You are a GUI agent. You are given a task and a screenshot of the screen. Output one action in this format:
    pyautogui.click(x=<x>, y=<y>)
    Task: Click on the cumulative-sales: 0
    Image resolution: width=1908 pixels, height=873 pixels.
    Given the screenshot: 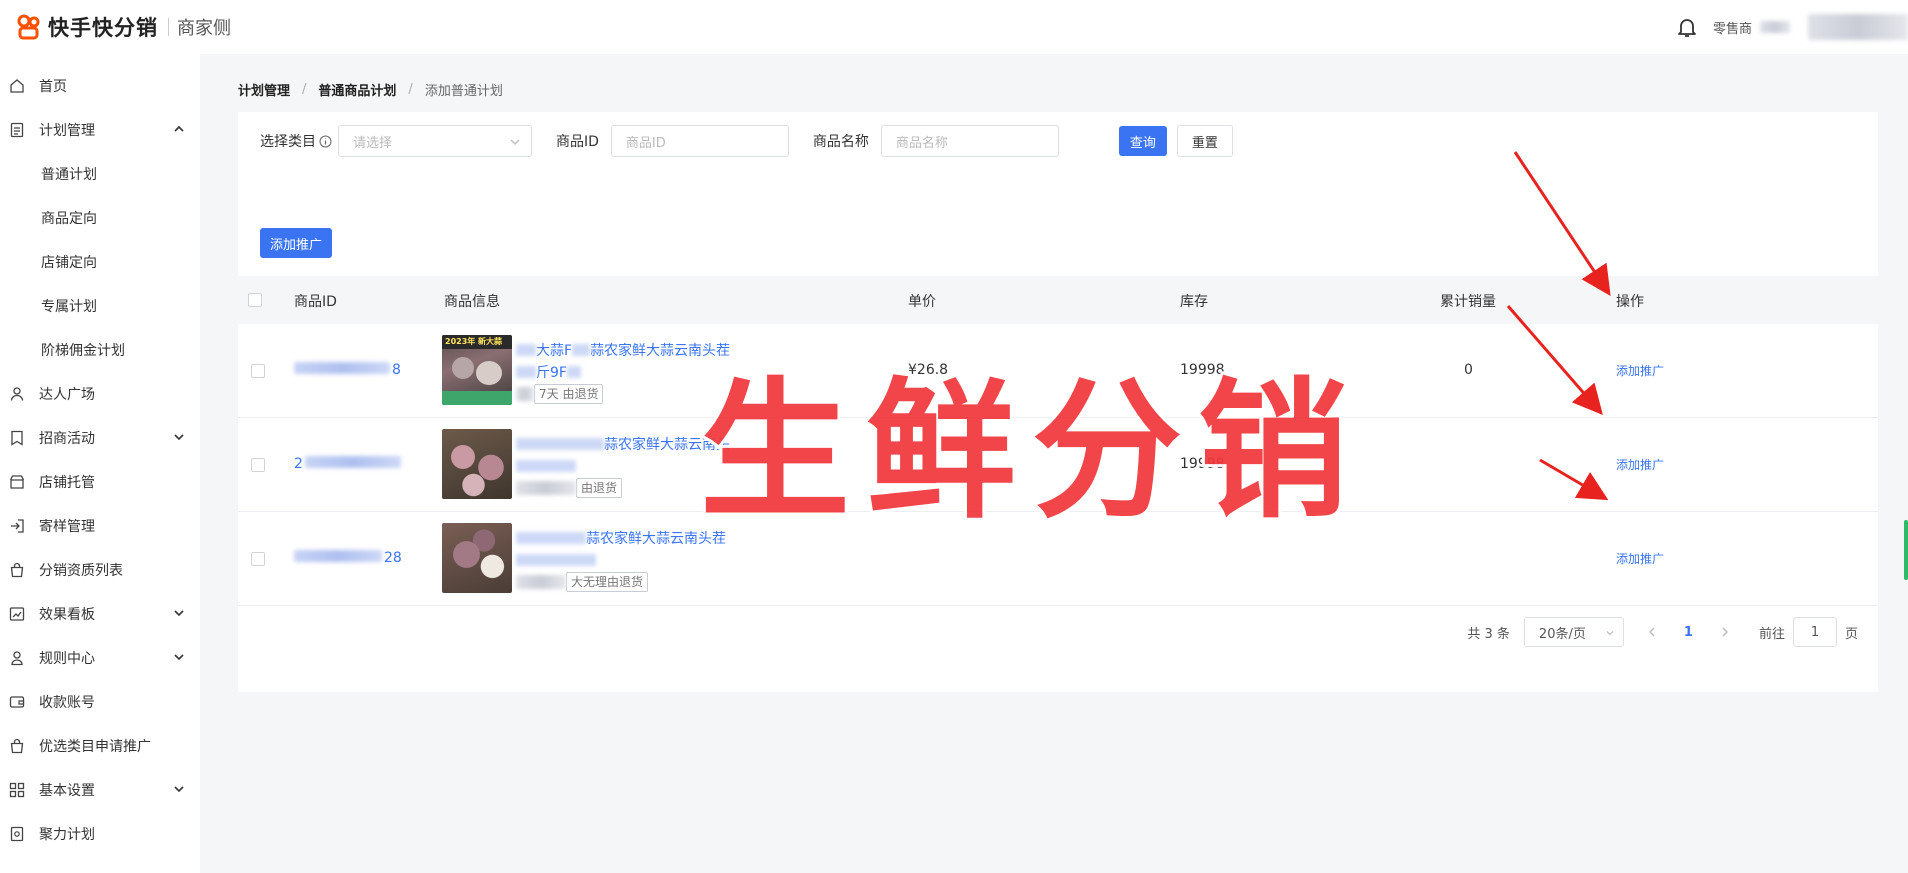 What is the action you would take?
    pyautogui.click(x=1468, y=370)
    